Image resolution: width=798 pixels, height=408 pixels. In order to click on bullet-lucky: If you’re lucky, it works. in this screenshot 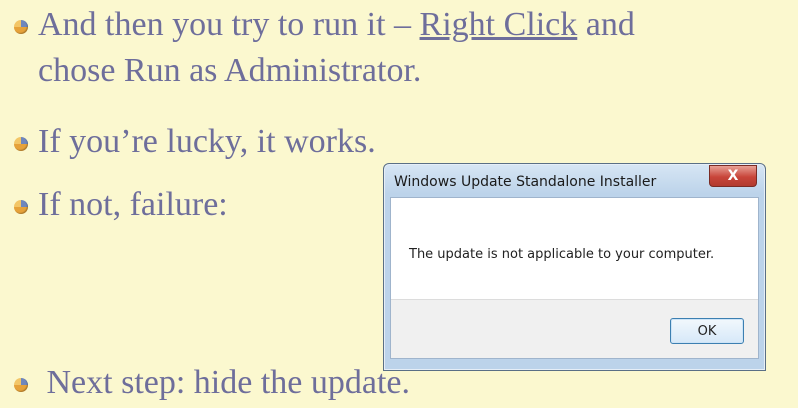, I will do `click(195, 142)`.